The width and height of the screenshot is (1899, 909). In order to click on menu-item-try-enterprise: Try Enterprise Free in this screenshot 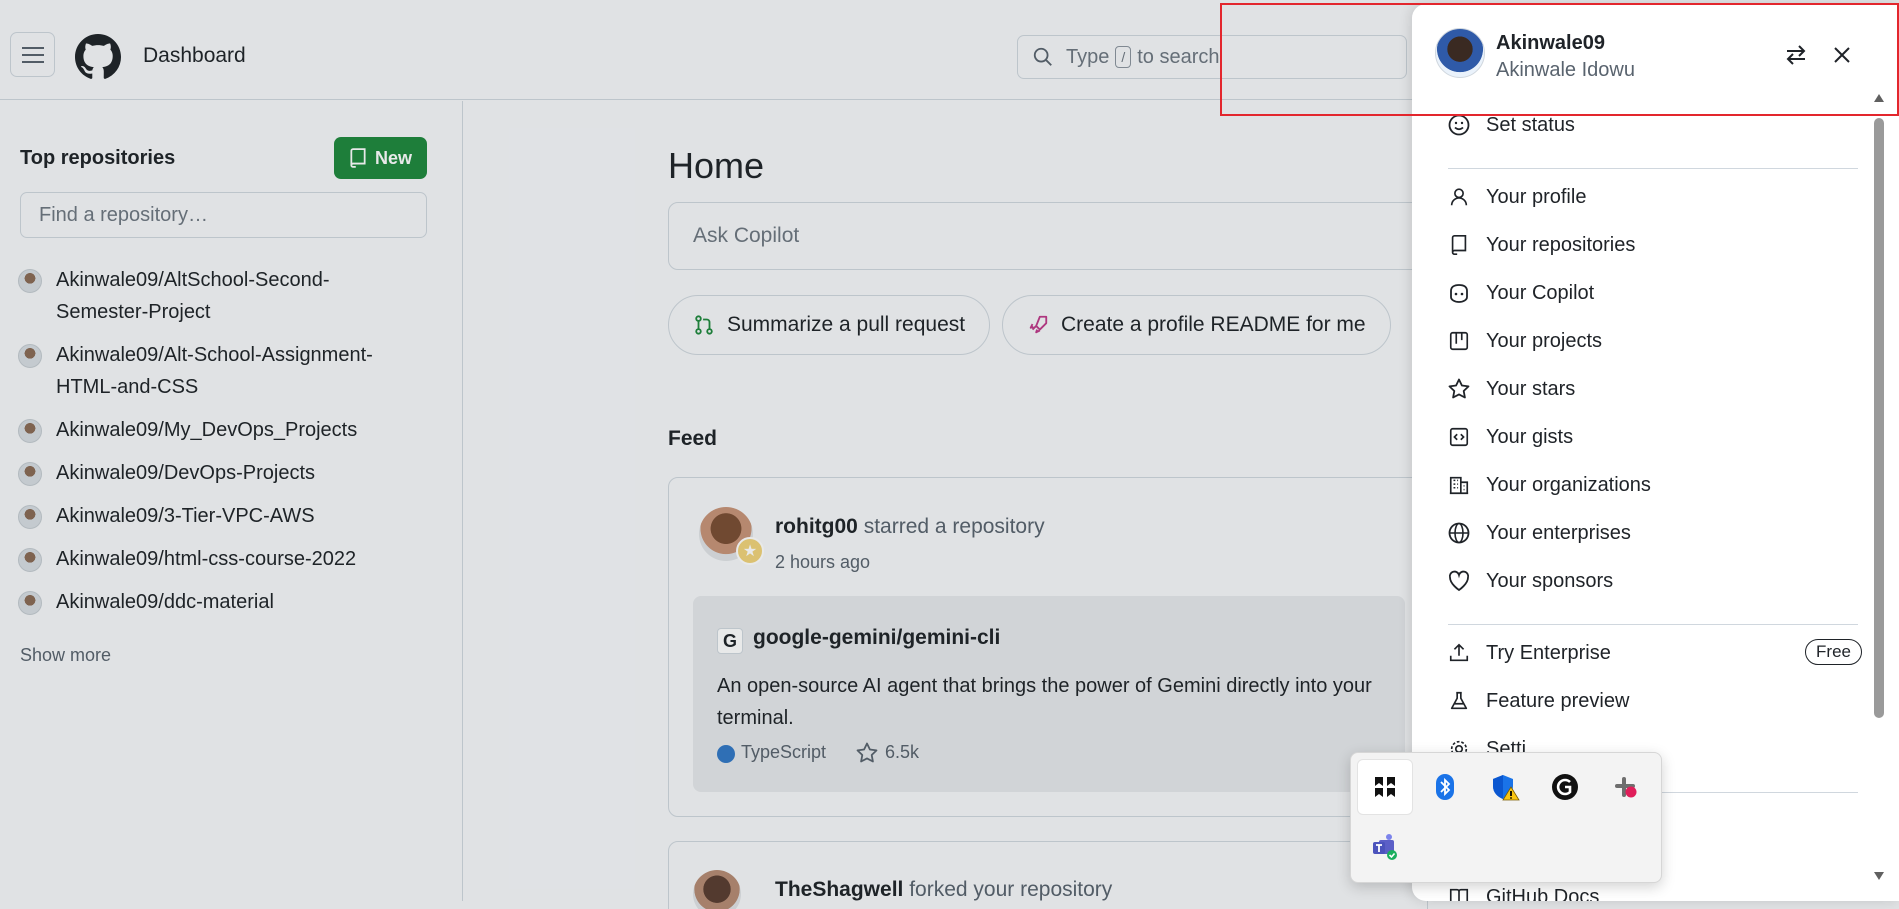, I will do `click(1656, 653)`.